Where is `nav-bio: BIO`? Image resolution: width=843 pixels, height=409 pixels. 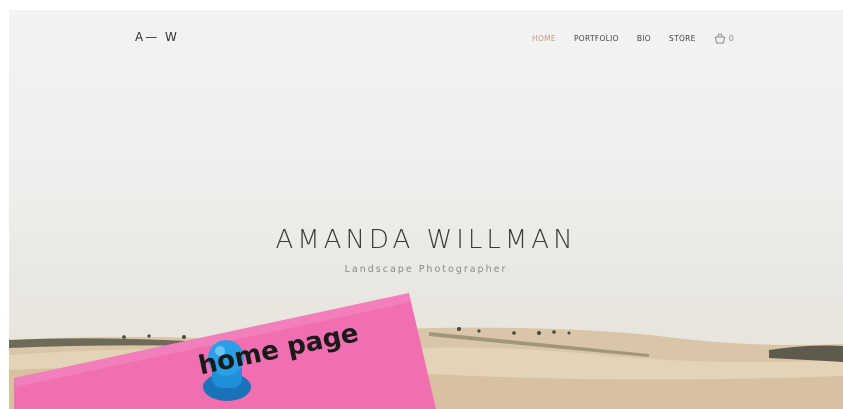
nav-bio: BIO is located at coordinates (644, 38).